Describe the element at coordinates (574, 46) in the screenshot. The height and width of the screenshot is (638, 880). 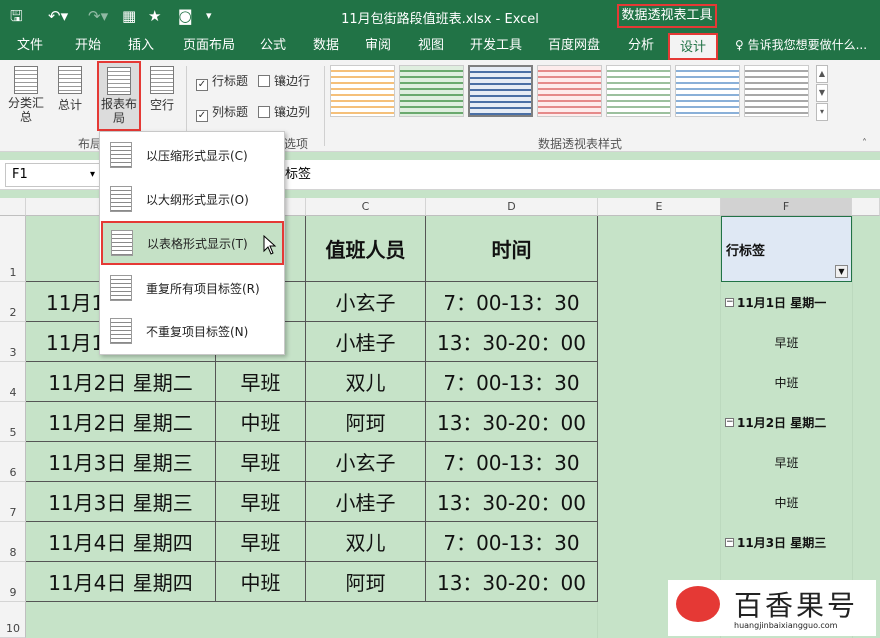
I see `tab-baidu-netdisk: 百度网盘` at that location.